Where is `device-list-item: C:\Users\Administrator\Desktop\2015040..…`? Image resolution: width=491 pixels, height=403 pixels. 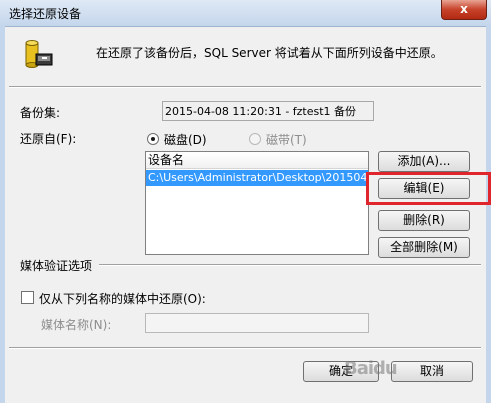
device-list-item: C:\Users\Administrator\Desktop\2015040..… is located at coordinates (257, 178).